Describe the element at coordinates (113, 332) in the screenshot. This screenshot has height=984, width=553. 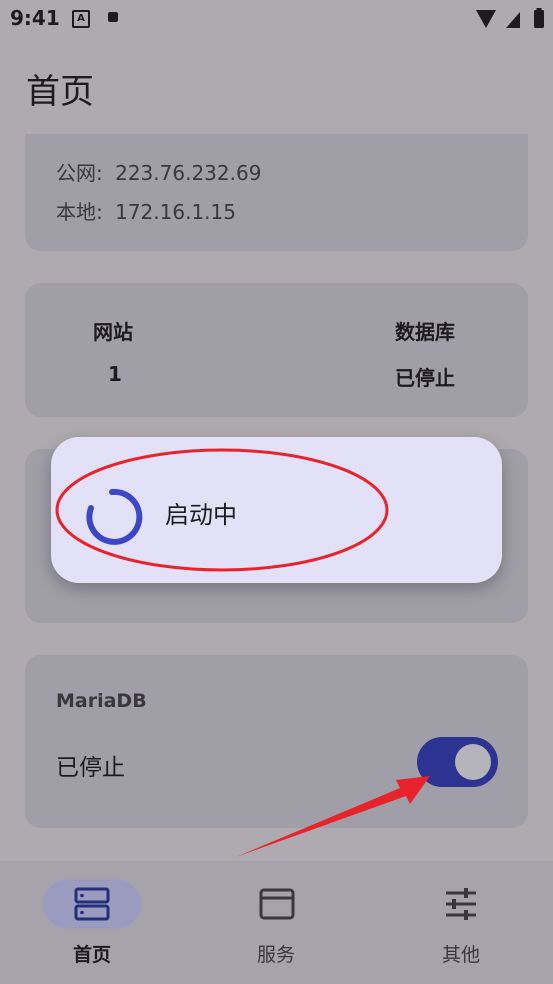
I see `website-label: 网站` at that location.